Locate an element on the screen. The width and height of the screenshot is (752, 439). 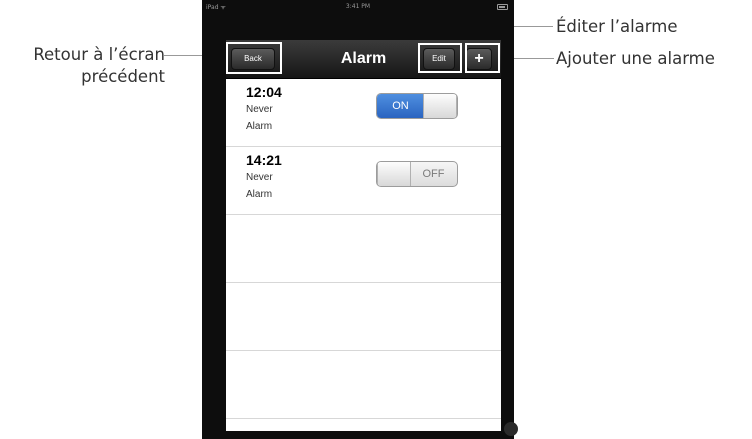
annotation-add: Ajouter une alarme is located at coordinates (635, 58).